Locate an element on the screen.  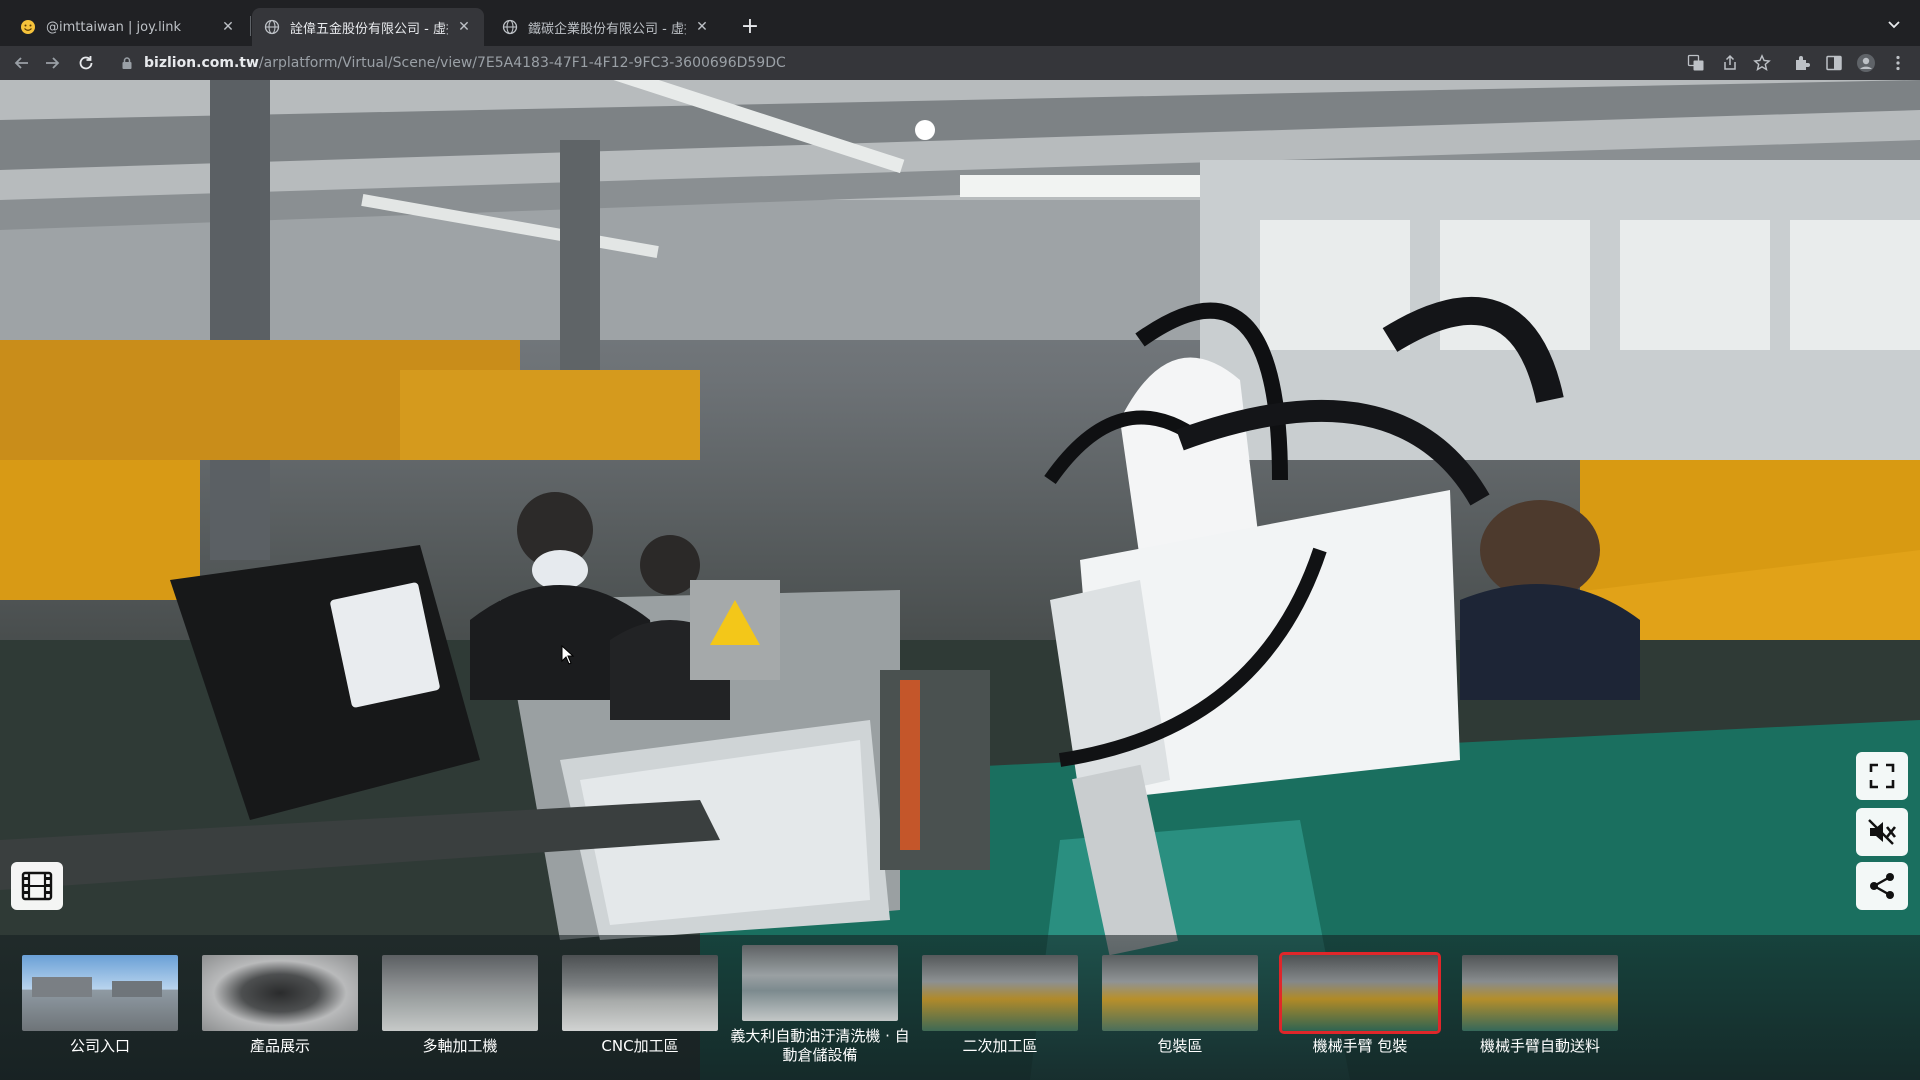
tab-title: @imttaiwan | joy.link is located at coordinates (114, 27).